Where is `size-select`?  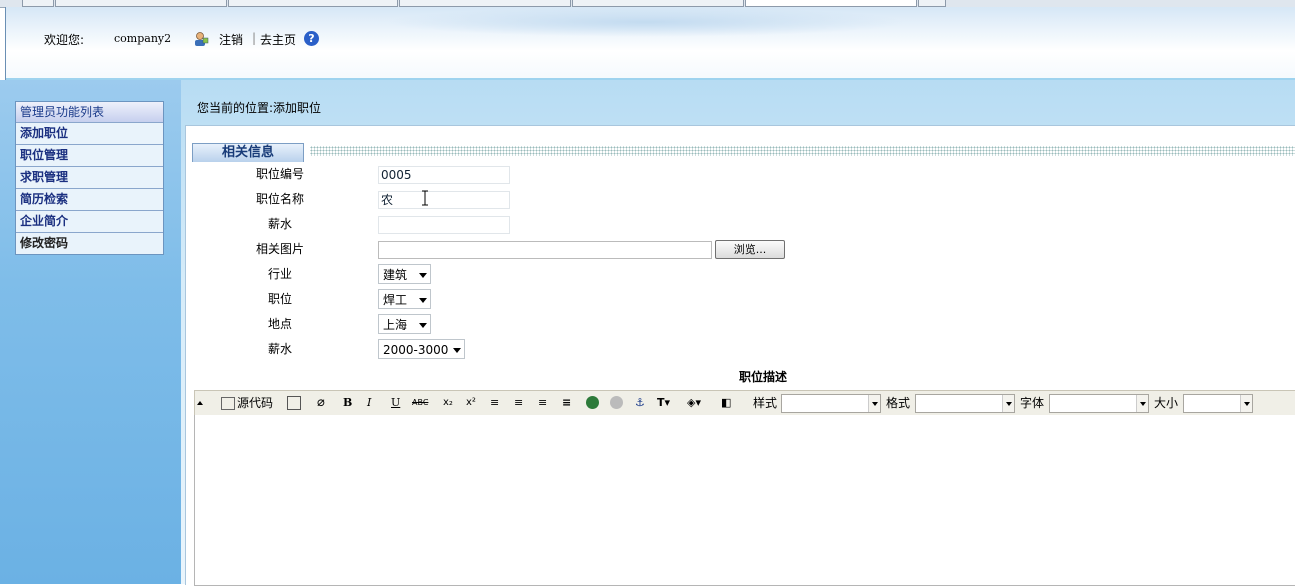 size-select is located at coordinates (1218, 403).